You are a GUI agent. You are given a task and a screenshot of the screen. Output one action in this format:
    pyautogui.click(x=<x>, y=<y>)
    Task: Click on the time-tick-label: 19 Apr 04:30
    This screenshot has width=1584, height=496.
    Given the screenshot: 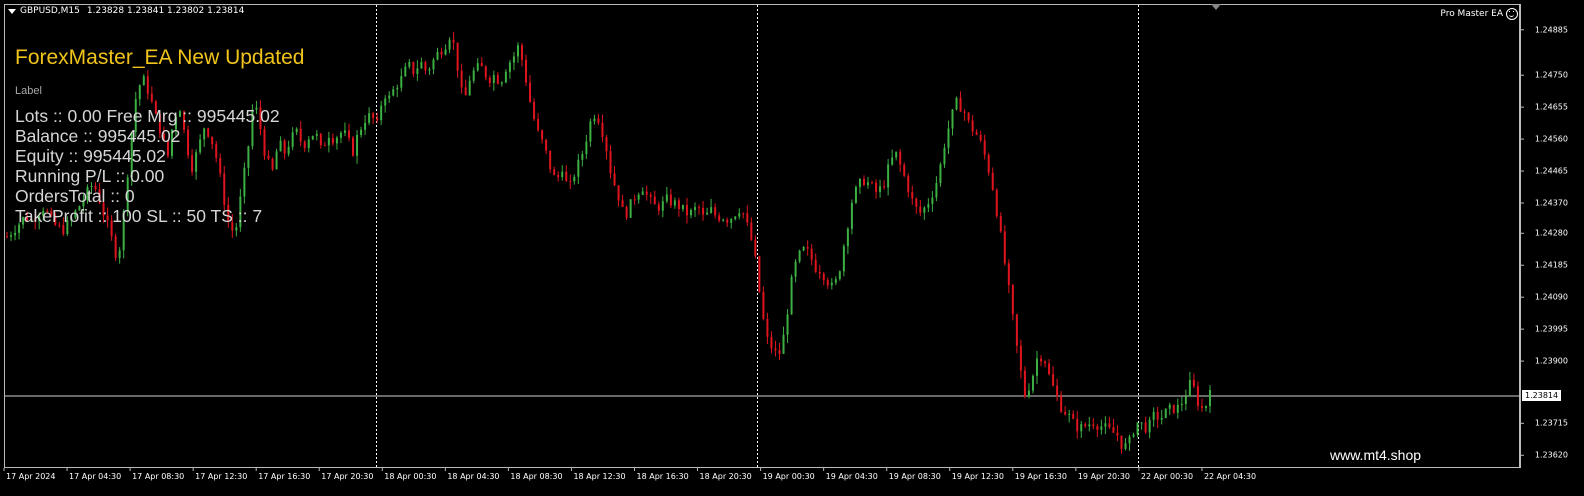 What is the action you would take?
    pyautogui.click(x=851, y=476)
    